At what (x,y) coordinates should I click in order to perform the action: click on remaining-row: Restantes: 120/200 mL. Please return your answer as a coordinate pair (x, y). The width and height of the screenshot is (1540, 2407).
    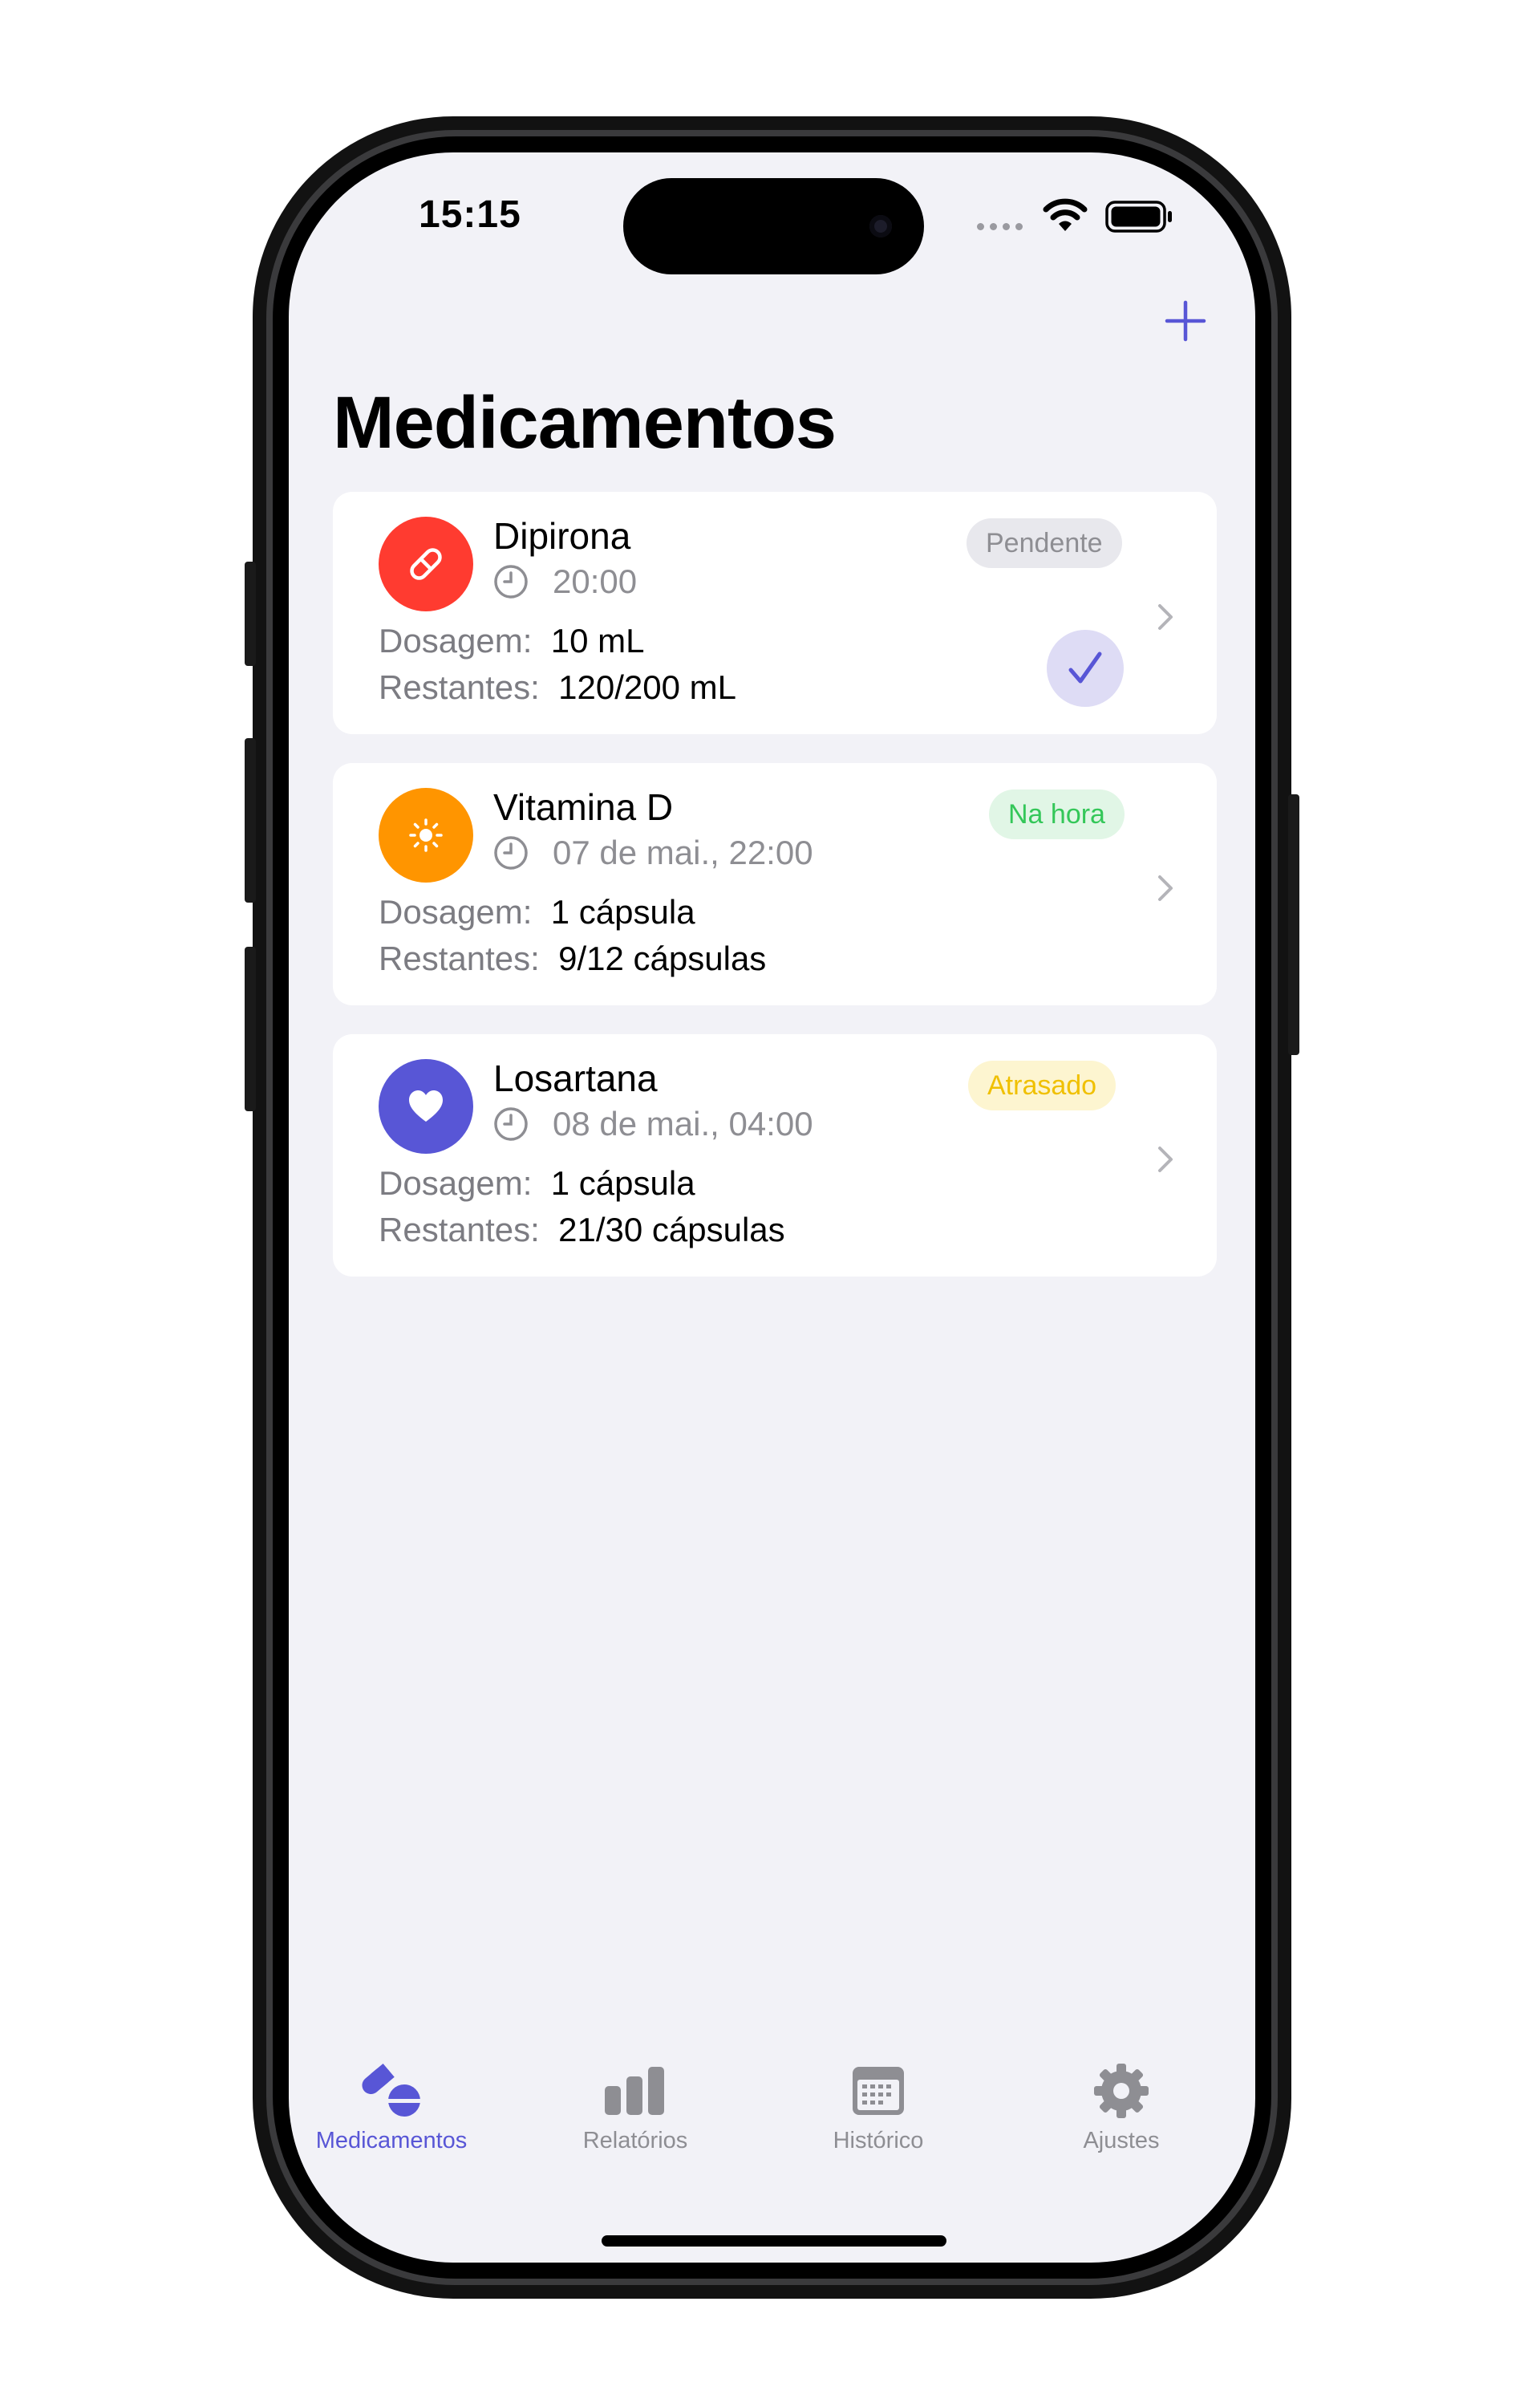
    Looking at the image, I should click on (557, 688).